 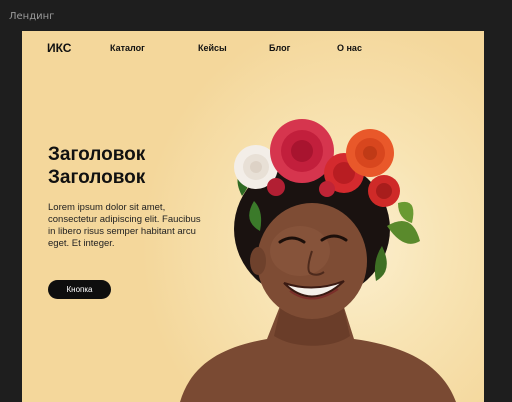 I want to click on hero-heading-line-2: Заголовок, so click(x=97, y=177).